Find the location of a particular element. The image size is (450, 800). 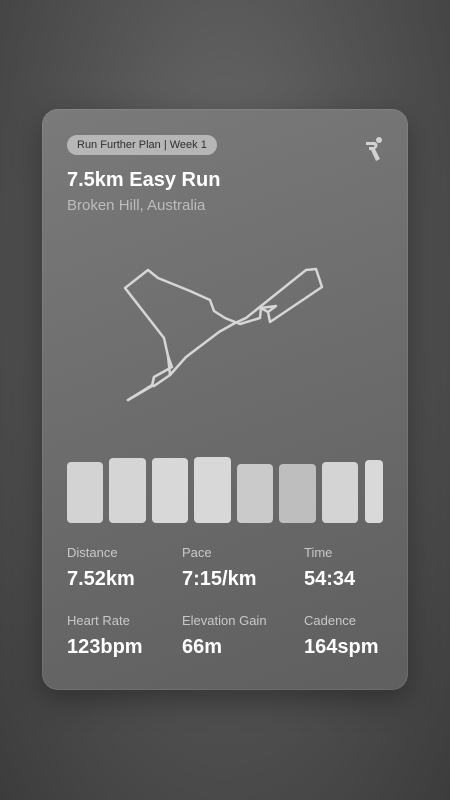

stat-distance: Distance 7.52km is located at coordinates (101, 568).